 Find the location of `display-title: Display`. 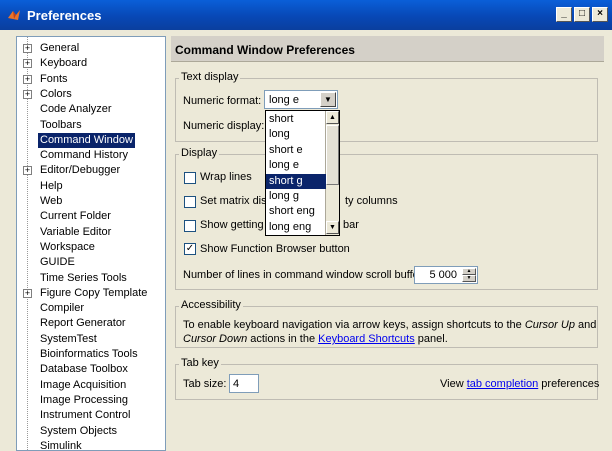

display-title: Display is located at coordinates (199, 153).